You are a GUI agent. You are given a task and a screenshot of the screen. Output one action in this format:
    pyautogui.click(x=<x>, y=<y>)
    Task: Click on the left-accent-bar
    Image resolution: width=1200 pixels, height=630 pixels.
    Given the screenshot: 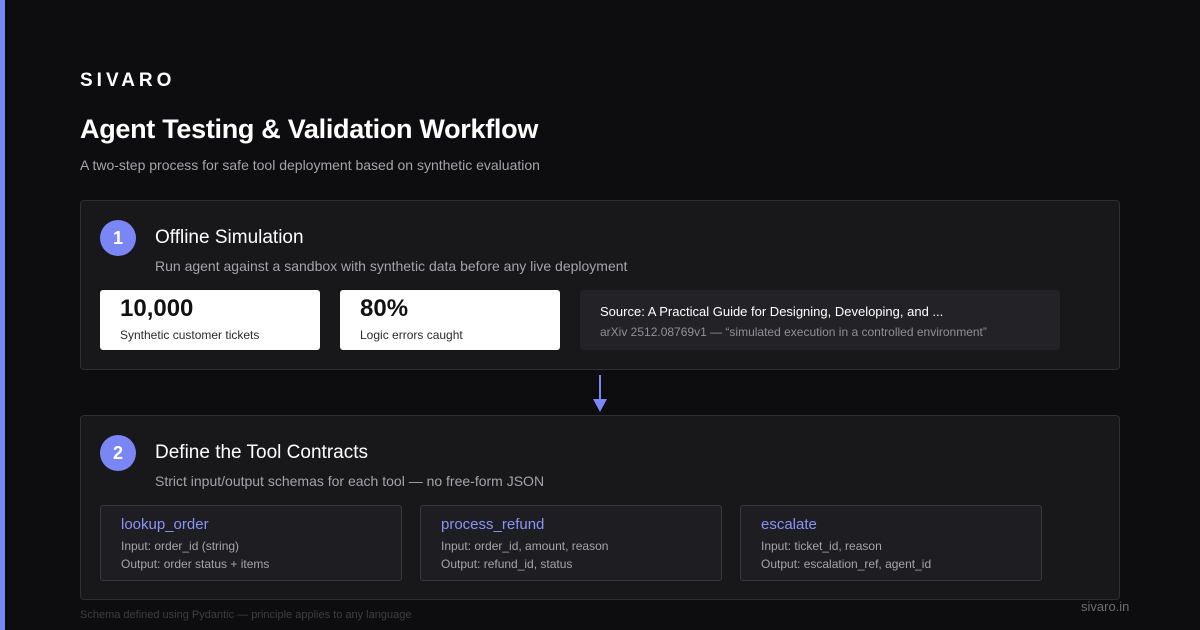 What is the action you would take?
    pyautogui.click(x=2, y=315)
    